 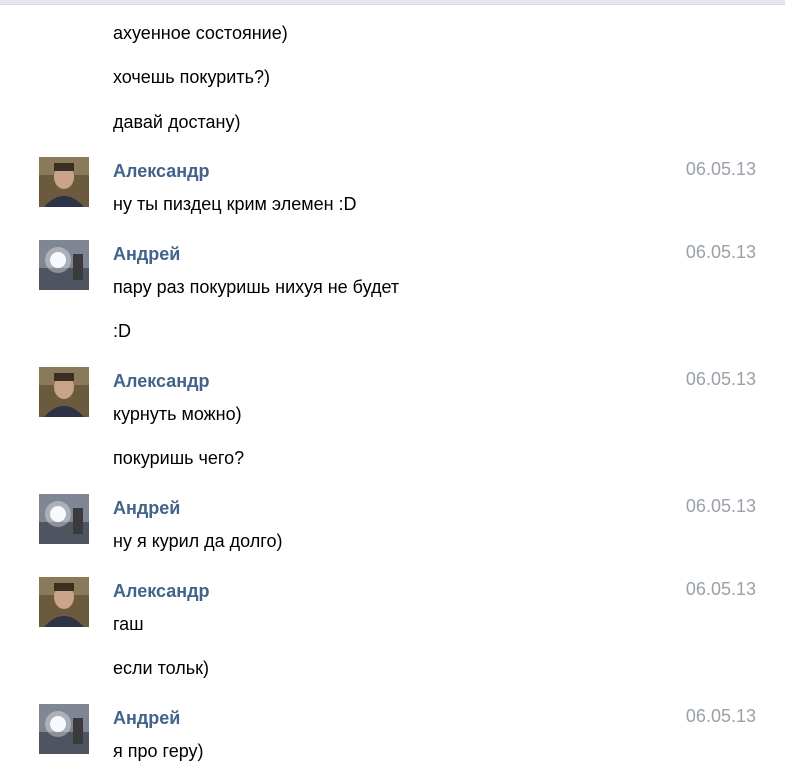 I want to click on message-text: я про геру), so click(x=158, y=751).